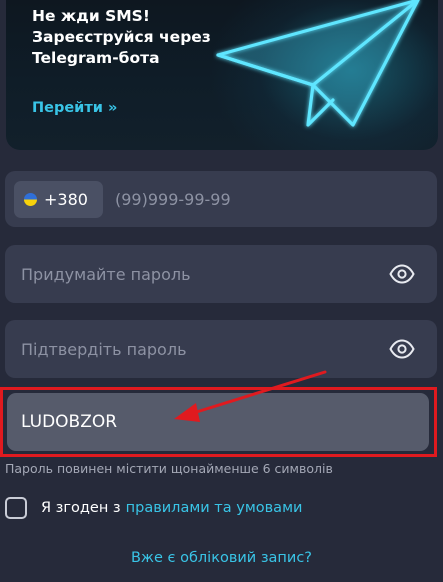 The height and width of the screenshot is (582, 443). I want to click on confirm-password-input, so click(194, 349).